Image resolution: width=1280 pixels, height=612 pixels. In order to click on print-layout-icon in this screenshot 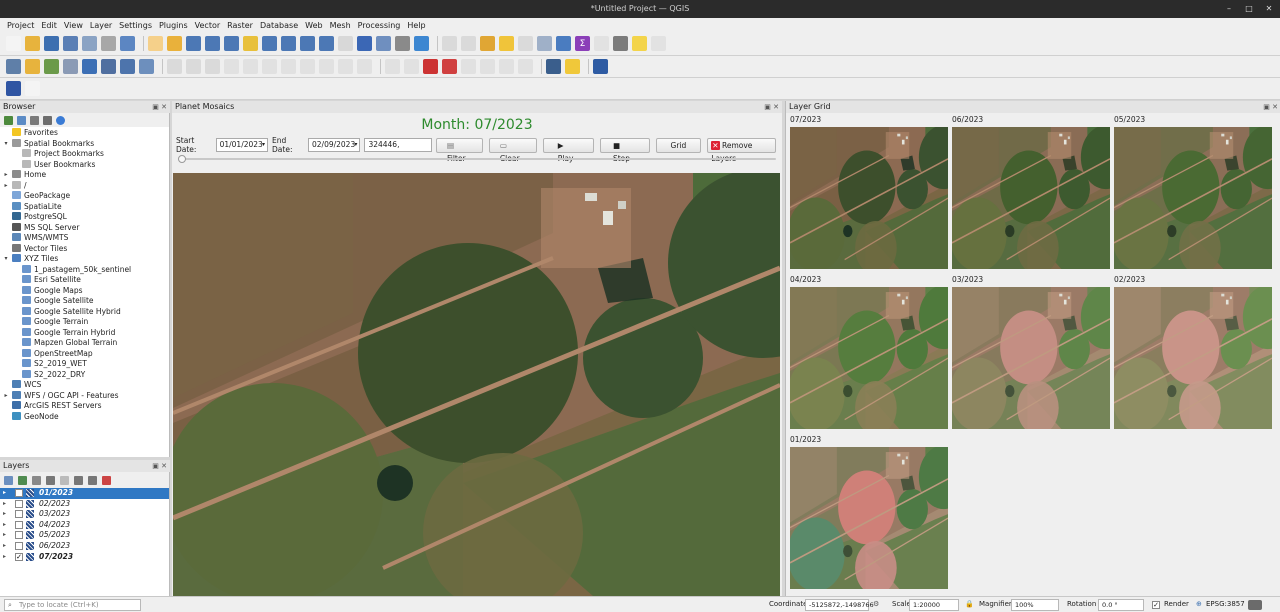, I will do `click(89, 43)`.